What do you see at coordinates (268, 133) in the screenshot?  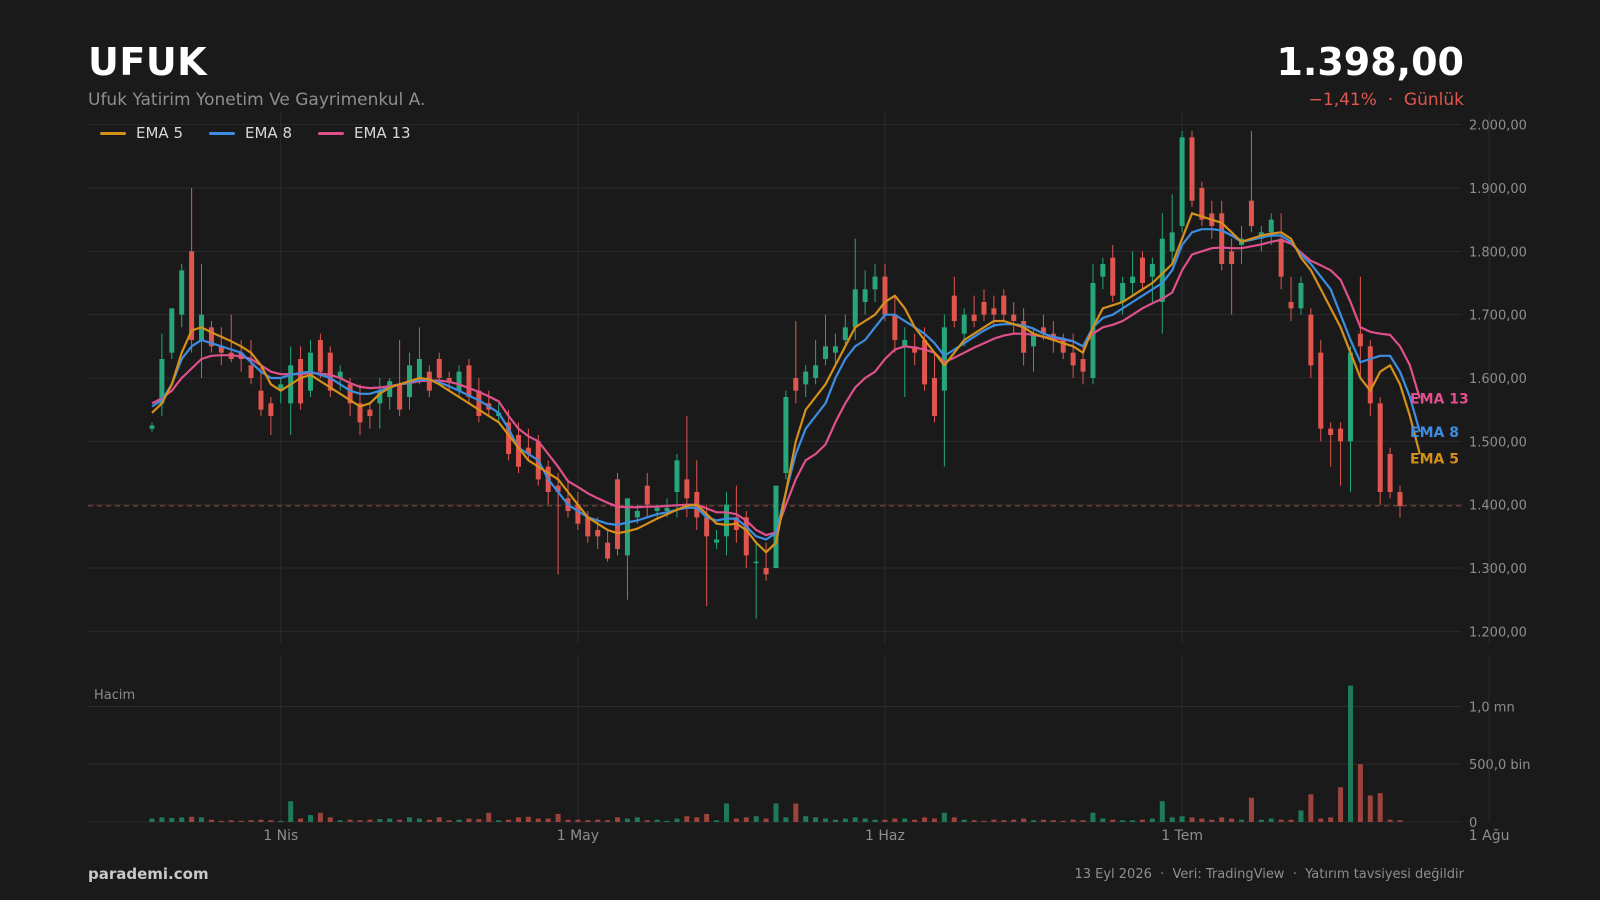 I see `legend-label-ema8: EMA 8` at bounding box center [268, 133].